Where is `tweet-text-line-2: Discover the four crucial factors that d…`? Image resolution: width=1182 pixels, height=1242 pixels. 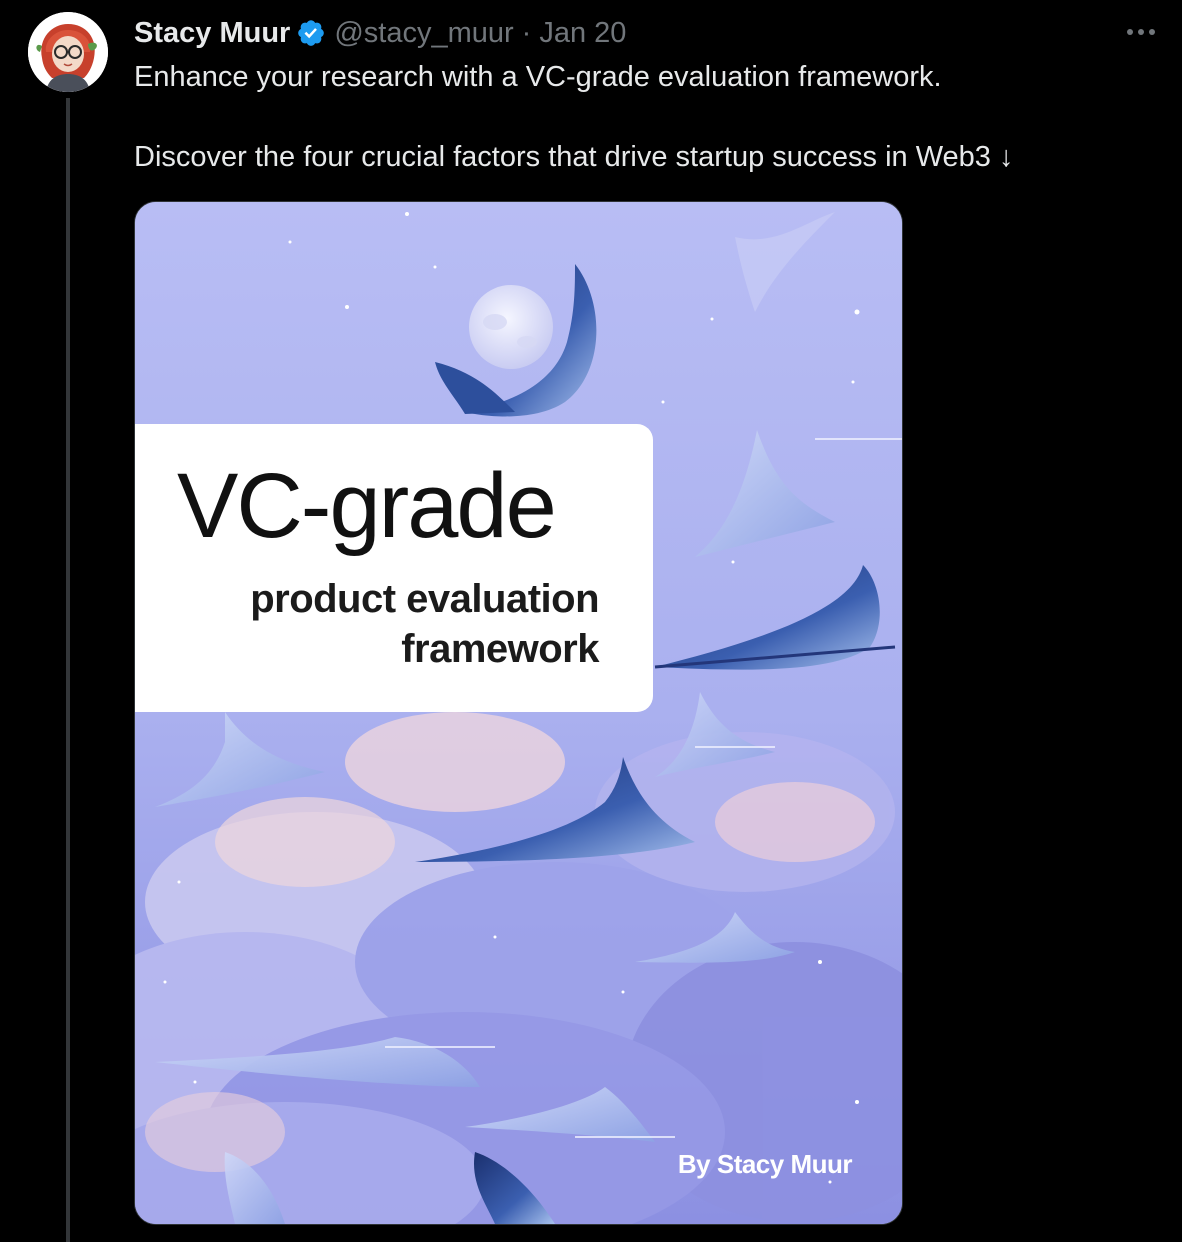
tweet-text-line-2: Discover the four crucial factors that d… is located at coordinates (574, 157).